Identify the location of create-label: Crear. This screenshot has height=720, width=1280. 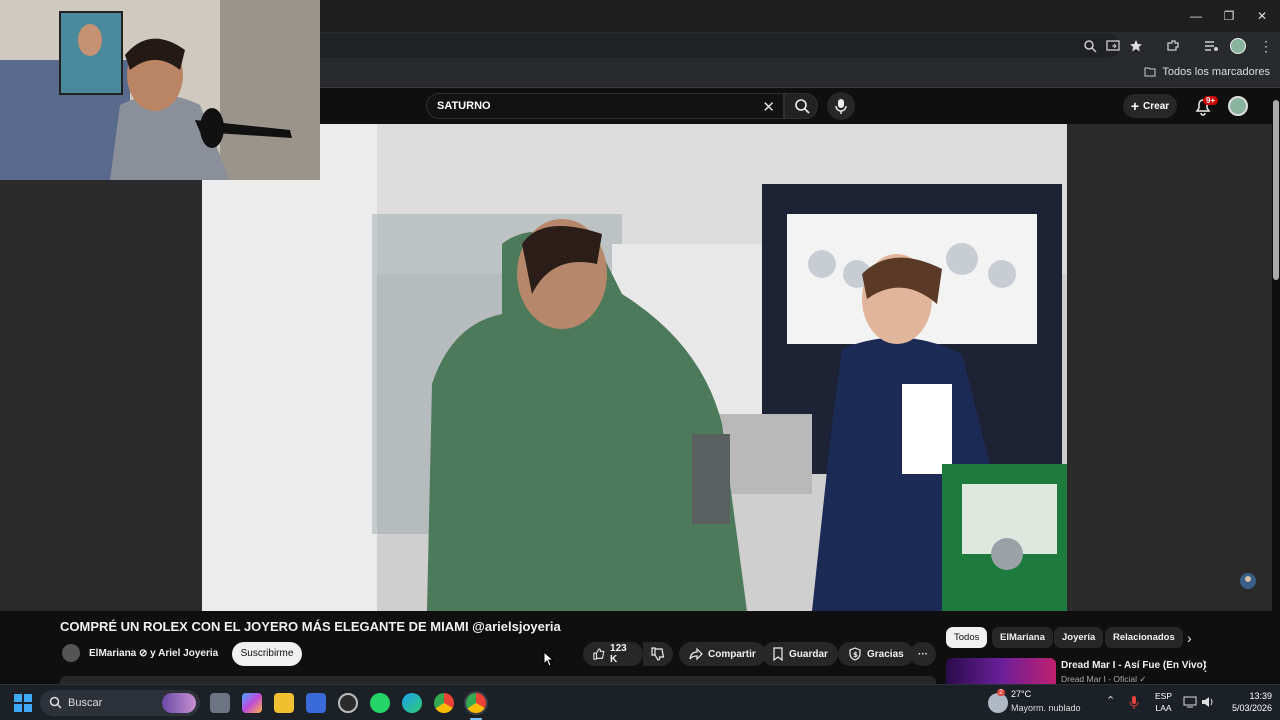
(1156, 106).